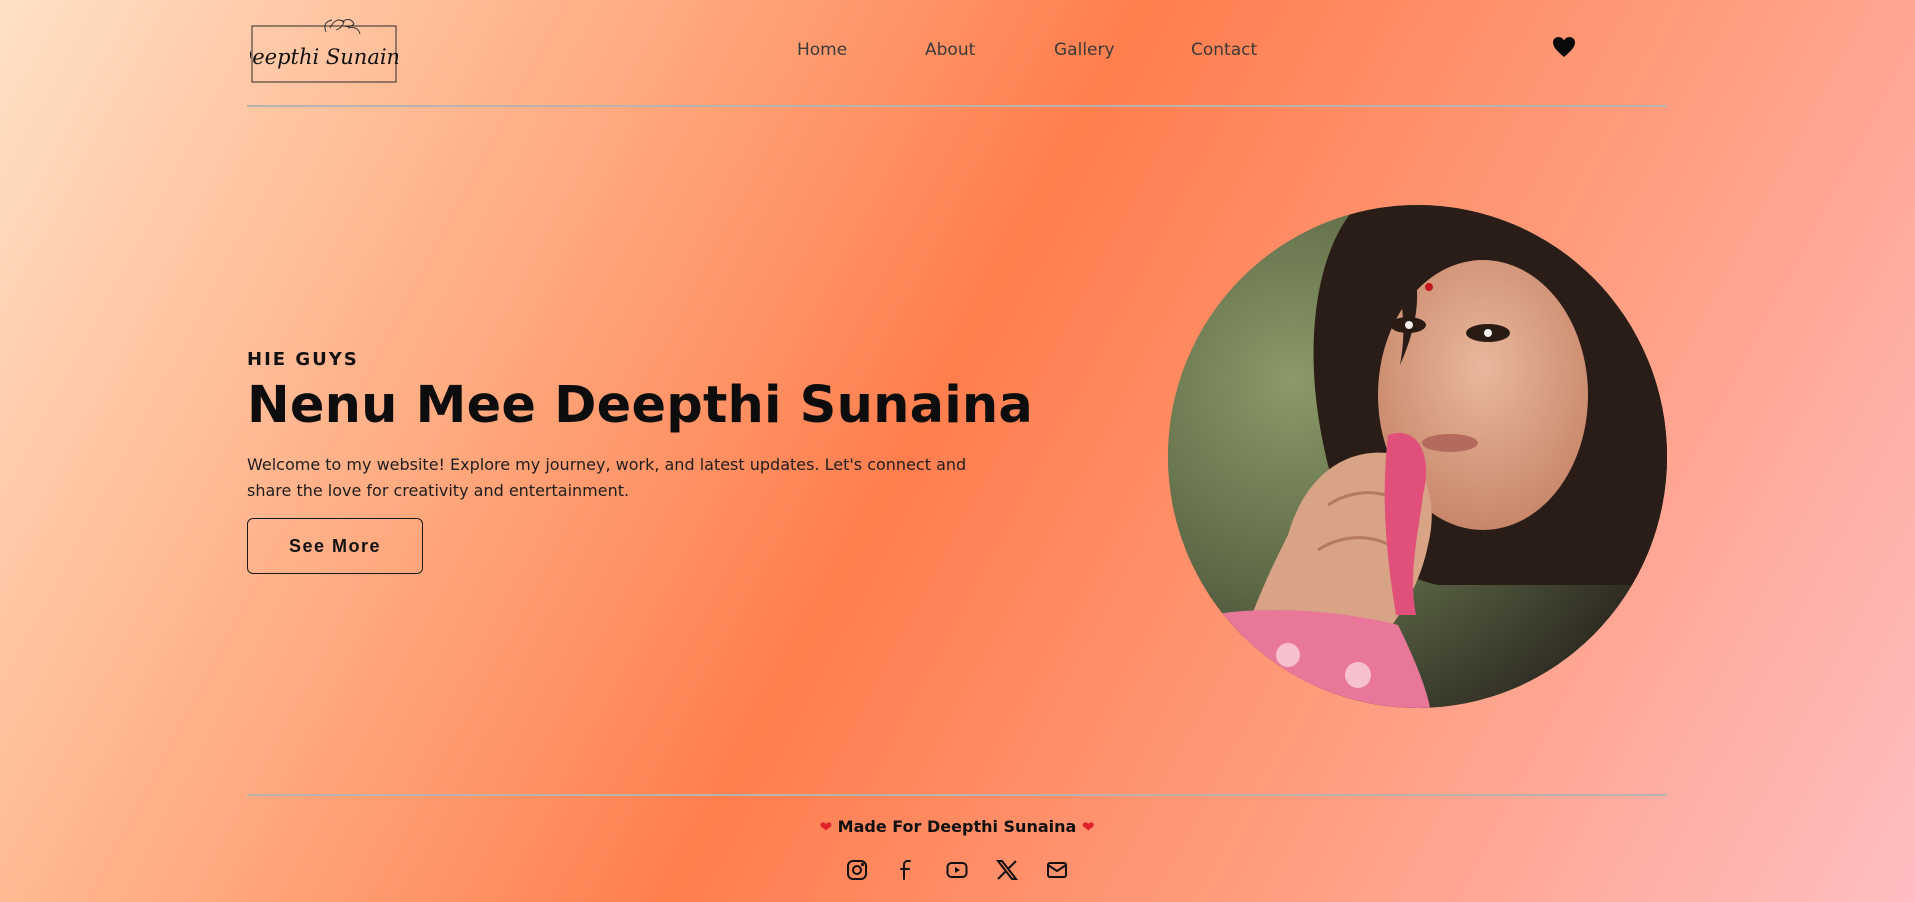 This screenshot has width=1915, height=902. What do you see at coordinates (1007, 870) in the screenshot?
I see `x-icon` at bounding box center [1007, 870].